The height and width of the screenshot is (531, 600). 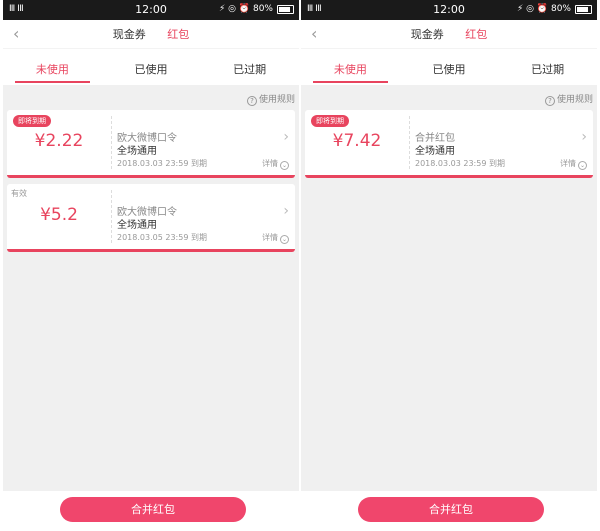 I want to click on packet-amount: ¥7.42, so click(x=357, y=141).